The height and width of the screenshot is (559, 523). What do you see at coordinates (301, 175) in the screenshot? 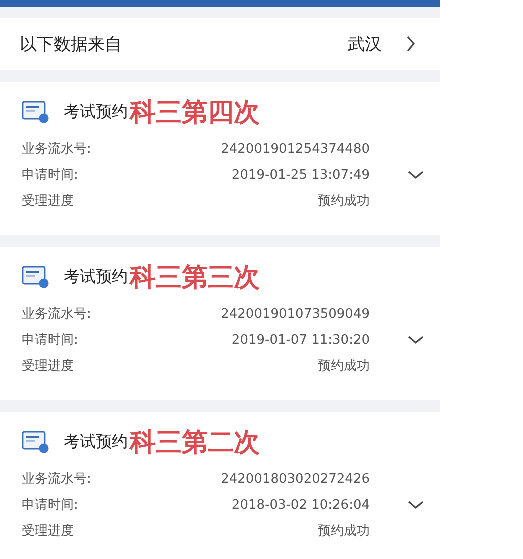
I see `field-value: 2019-01-25 13:07:49` at bounding box center [301, 175].